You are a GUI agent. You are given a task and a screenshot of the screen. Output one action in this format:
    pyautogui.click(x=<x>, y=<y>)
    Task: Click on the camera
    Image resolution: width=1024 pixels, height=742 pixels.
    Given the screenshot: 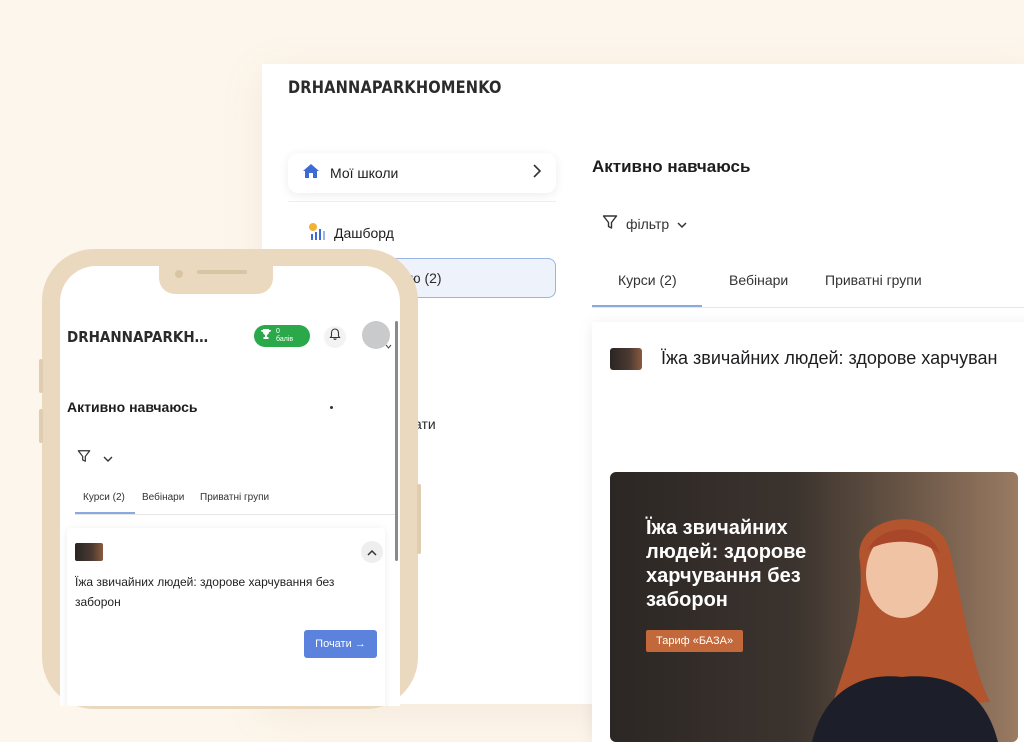 What is the action you would take?
    pyautogui.click(x=179, y=274)
    